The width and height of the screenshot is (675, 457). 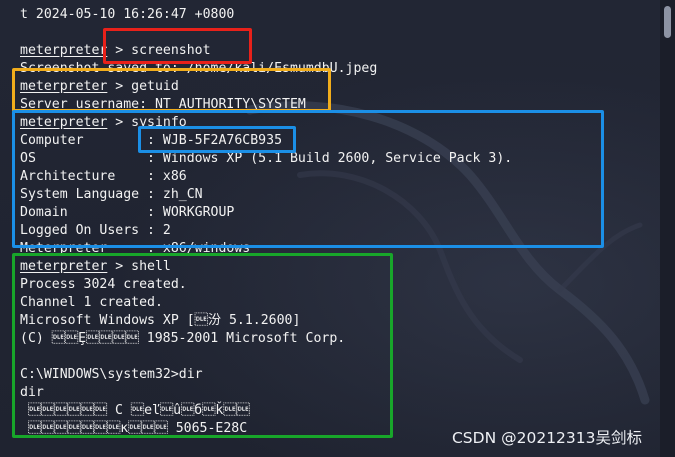 I want to click on shell-command: meterpreter > shell, so click(x=95, y=267).